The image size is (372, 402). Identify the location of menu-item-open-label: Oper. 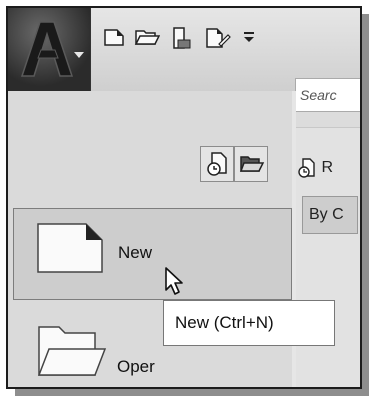
(136, 366).